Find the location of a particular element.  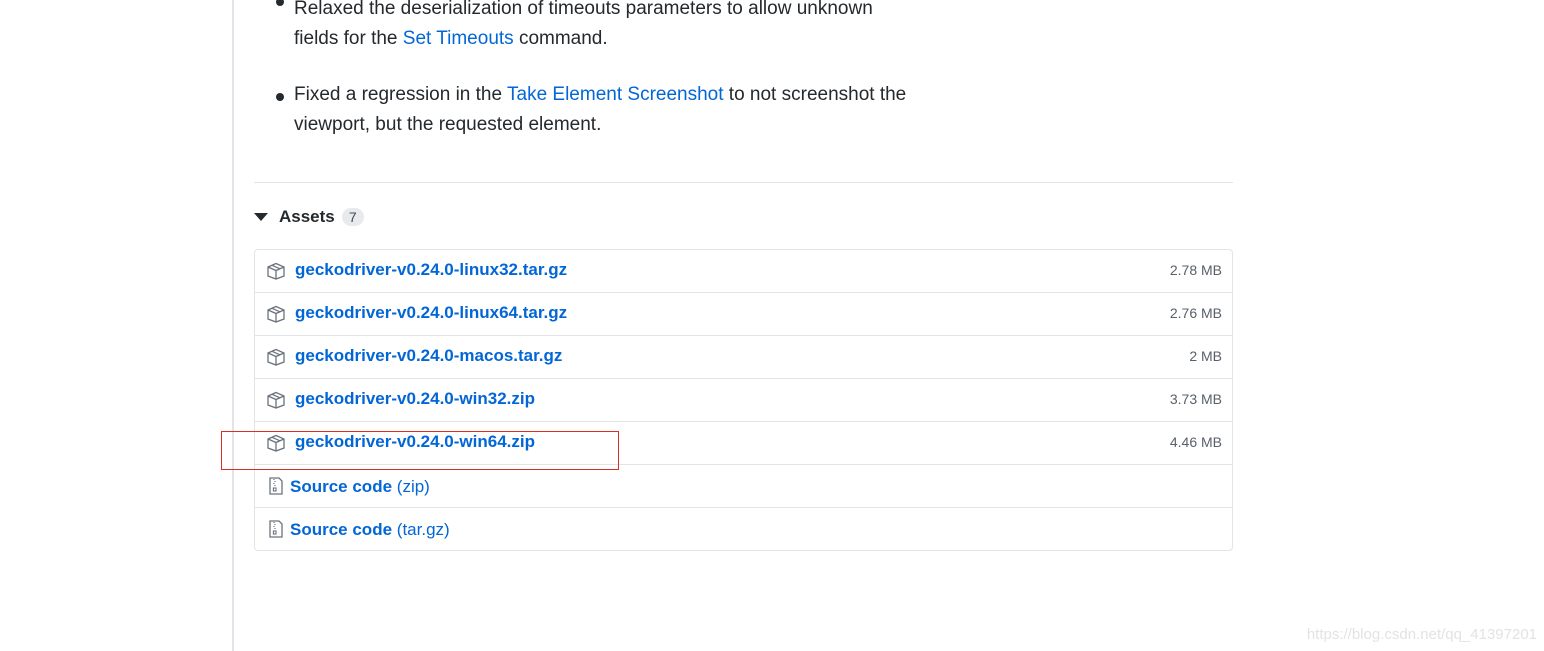

release-note-text: command. is located at coordinates (560, 38).